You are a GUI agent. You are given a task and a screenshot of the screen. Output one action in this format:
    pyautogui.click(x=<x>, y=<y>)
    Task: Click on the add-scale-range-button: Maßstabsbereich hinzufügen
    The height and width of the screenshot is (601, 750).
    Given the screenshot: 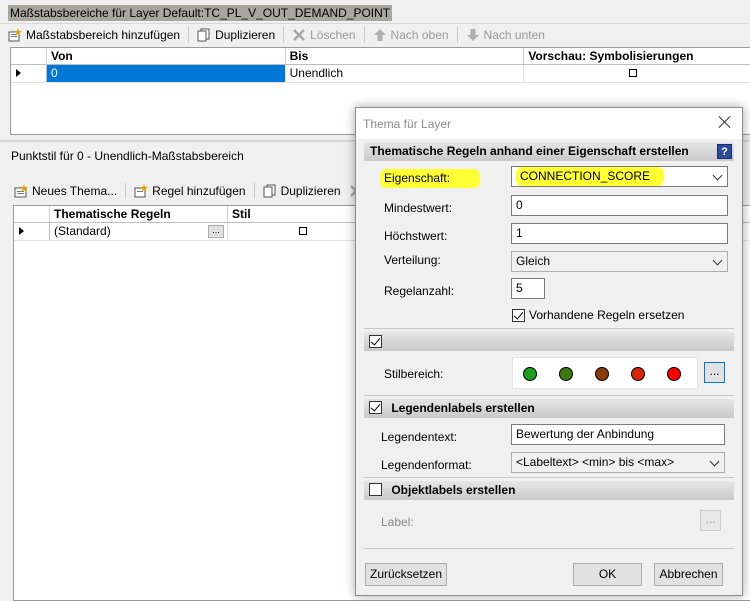 What is the action you would take?
    pyautogui.click(x=94, y=35)
    